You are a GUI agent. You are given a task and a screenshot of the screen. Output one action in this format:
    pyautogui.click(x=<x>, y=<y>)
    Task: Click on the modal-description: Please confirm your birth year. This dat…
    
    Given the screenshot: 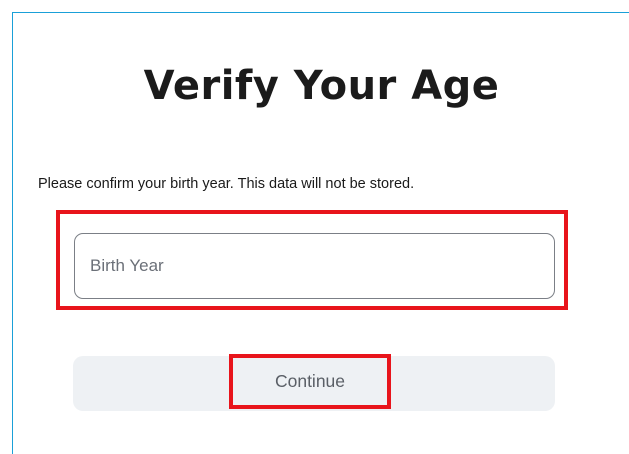 What is the action you would take?
    pyautogui.click(x=226, y=184)
    